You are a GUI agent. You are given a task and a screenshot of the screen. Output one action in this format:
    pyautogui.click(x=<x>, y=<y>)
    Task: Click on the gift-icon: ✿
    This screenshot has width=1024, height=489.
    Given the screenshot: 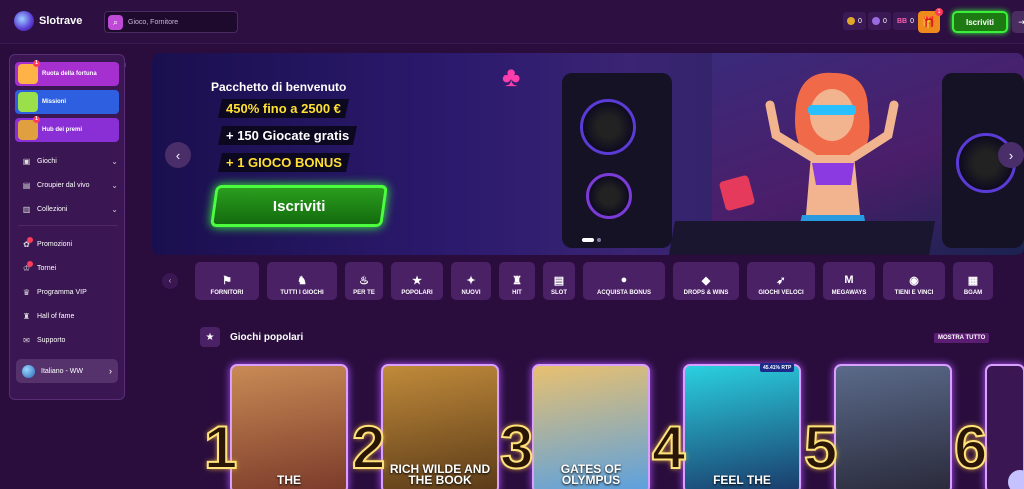 What is the action you would take?
    pyautogui.click(x=27, y=242)
    